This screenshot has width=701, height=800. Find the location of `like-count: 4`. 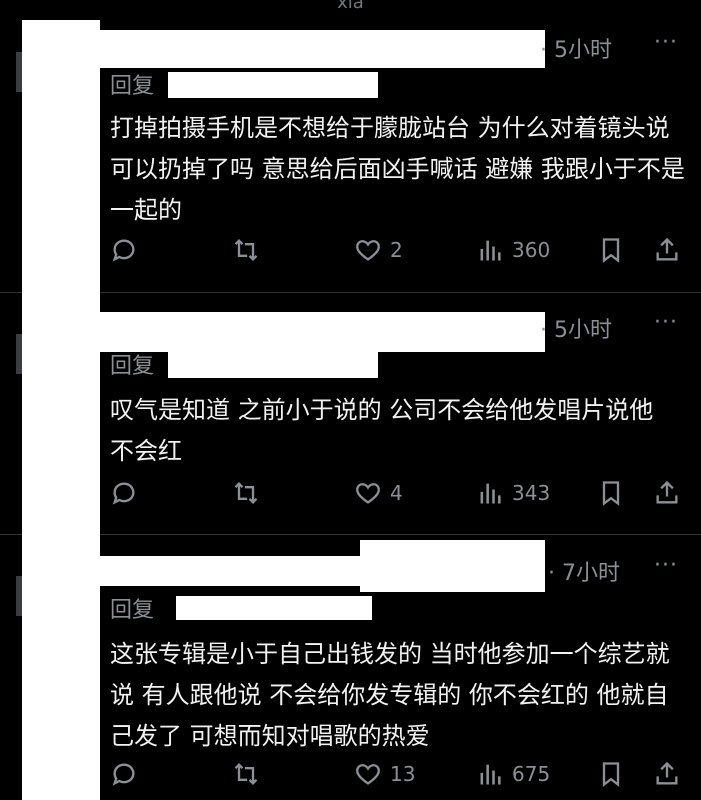

like-count: 4 is located at coordinates (396, 493).